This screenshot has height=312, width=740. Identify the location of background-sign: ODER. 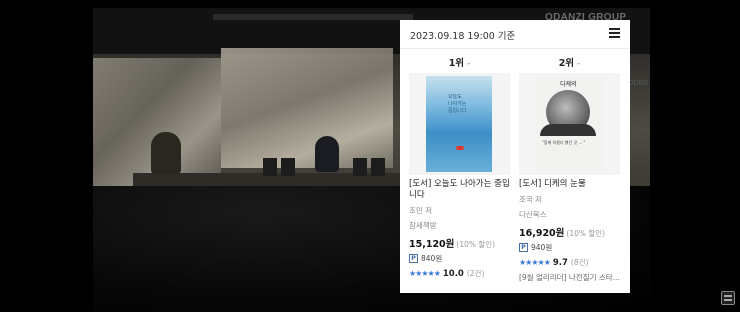
(638, 83).